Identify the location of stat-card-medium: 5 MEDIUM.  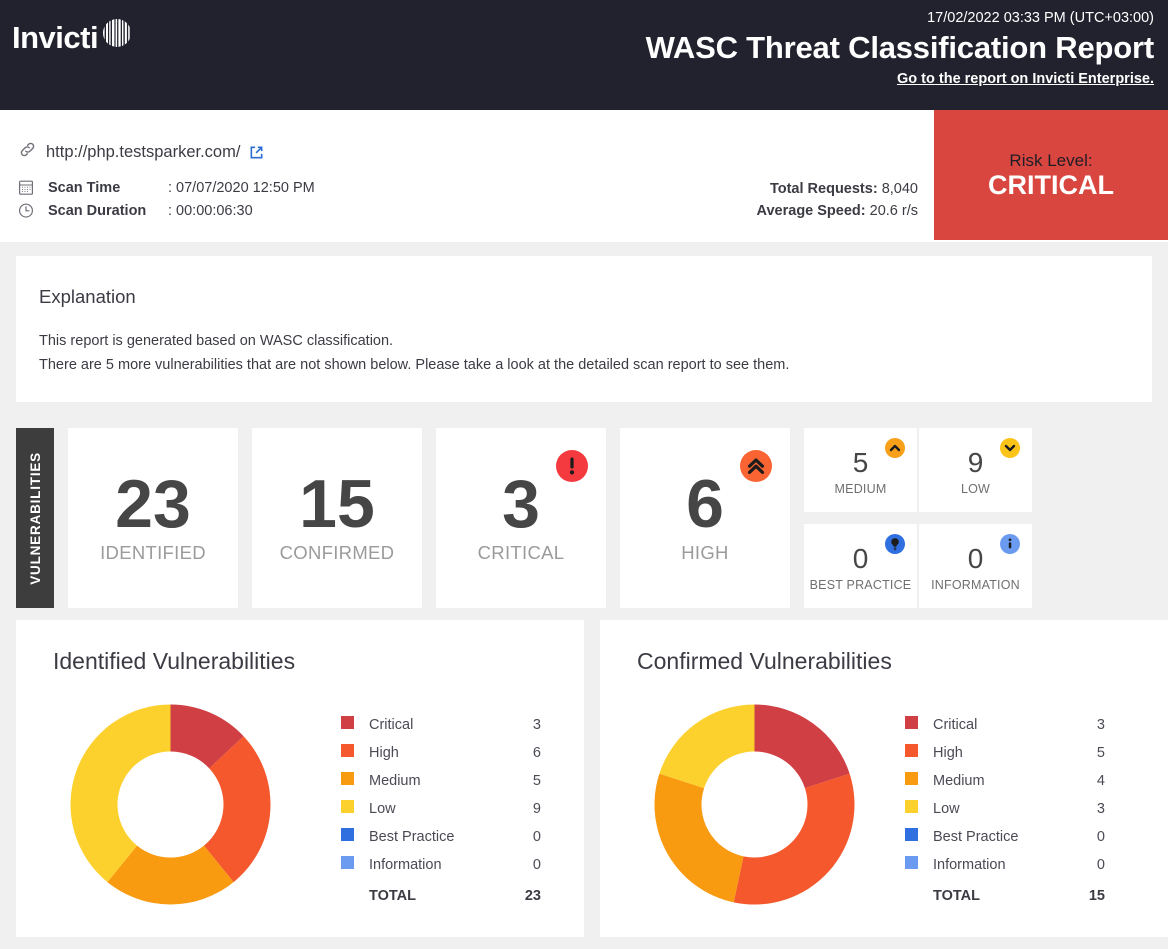
(860, 470).